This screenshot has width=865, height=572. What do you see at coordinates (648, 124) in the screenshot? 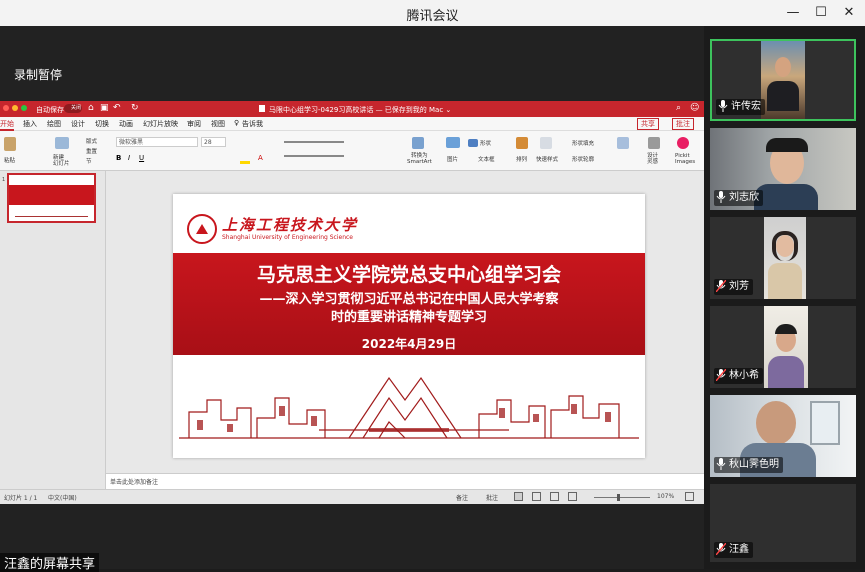
I see `share-button: 共享` at bounding box center [648, 124].